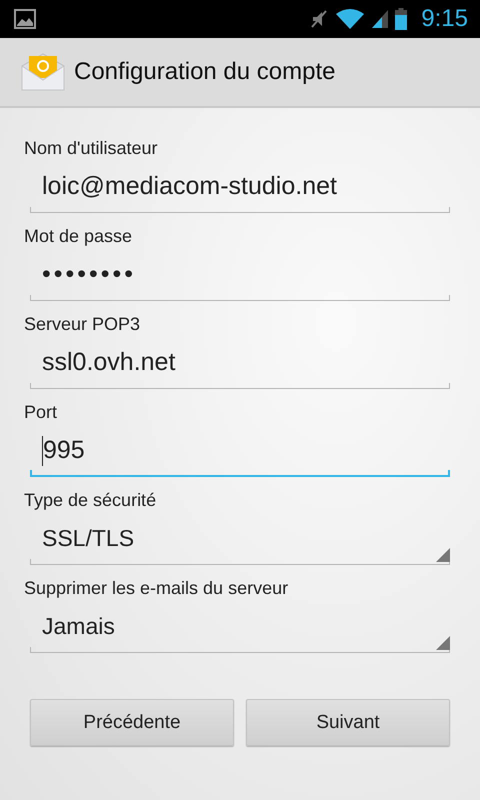 The image size is (480, 800). Describe the element at coordinates (91, 500) in the screenshot. I see `field-label: Type de sécurité` at that location.